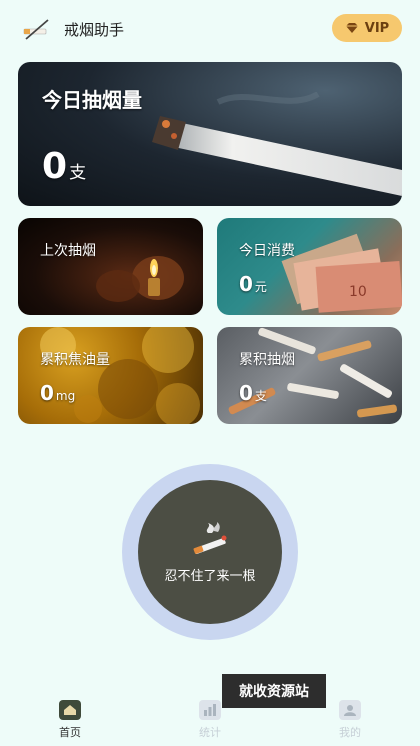 This screenshot has height=746, width=420. Describe the element at coordinates (70, 710) in the screenshot. I see `home-icon` at that location.